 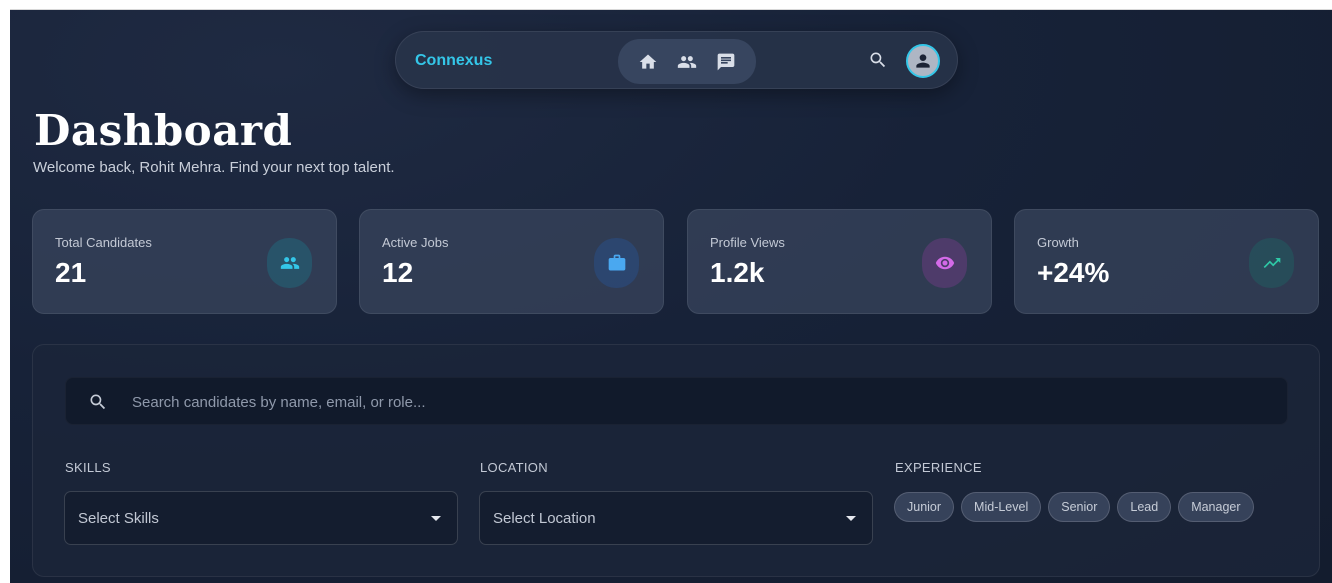 I want to click on location-select-value: Select Location, so click(x=544, y=518).